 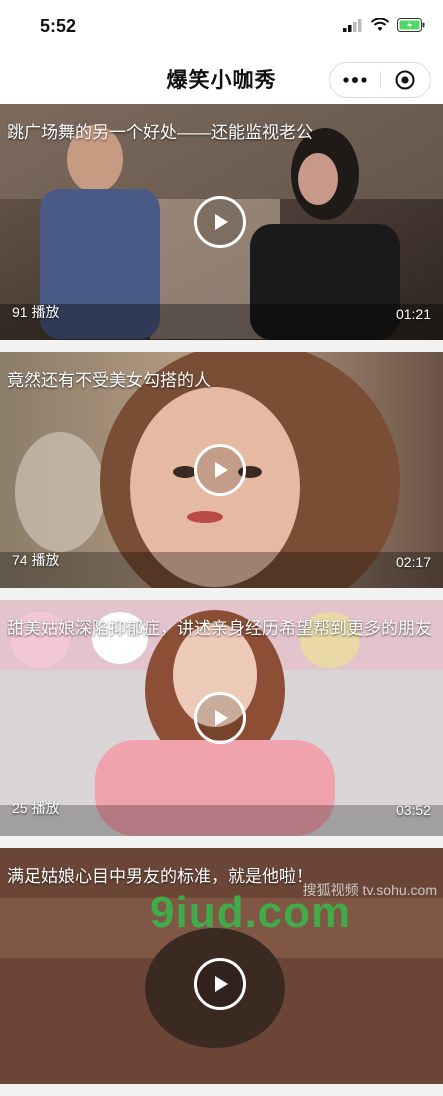 I want to click on video-title: 跳广场舞的另一个好处——还能监视老公, so click(x=160, y=132).